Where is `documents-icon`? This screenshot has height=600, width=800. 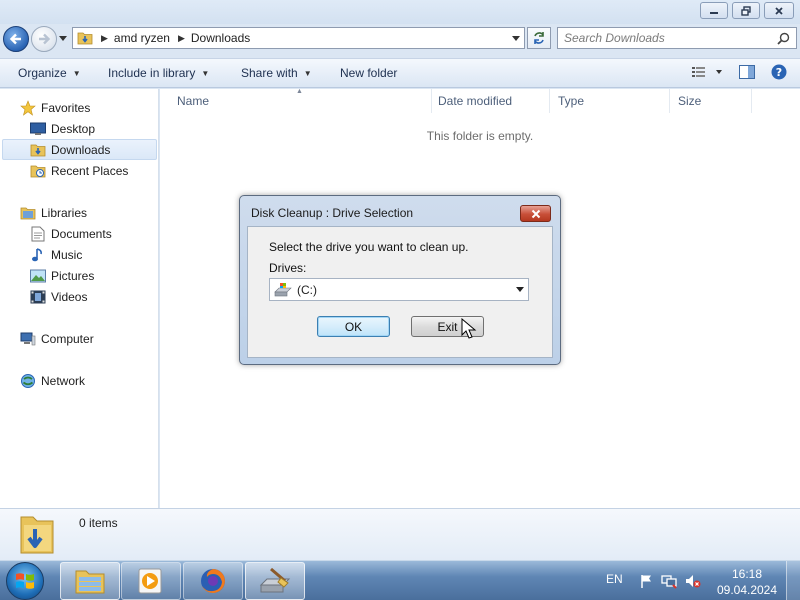
documents-icon is located at coordinates (38, 234).